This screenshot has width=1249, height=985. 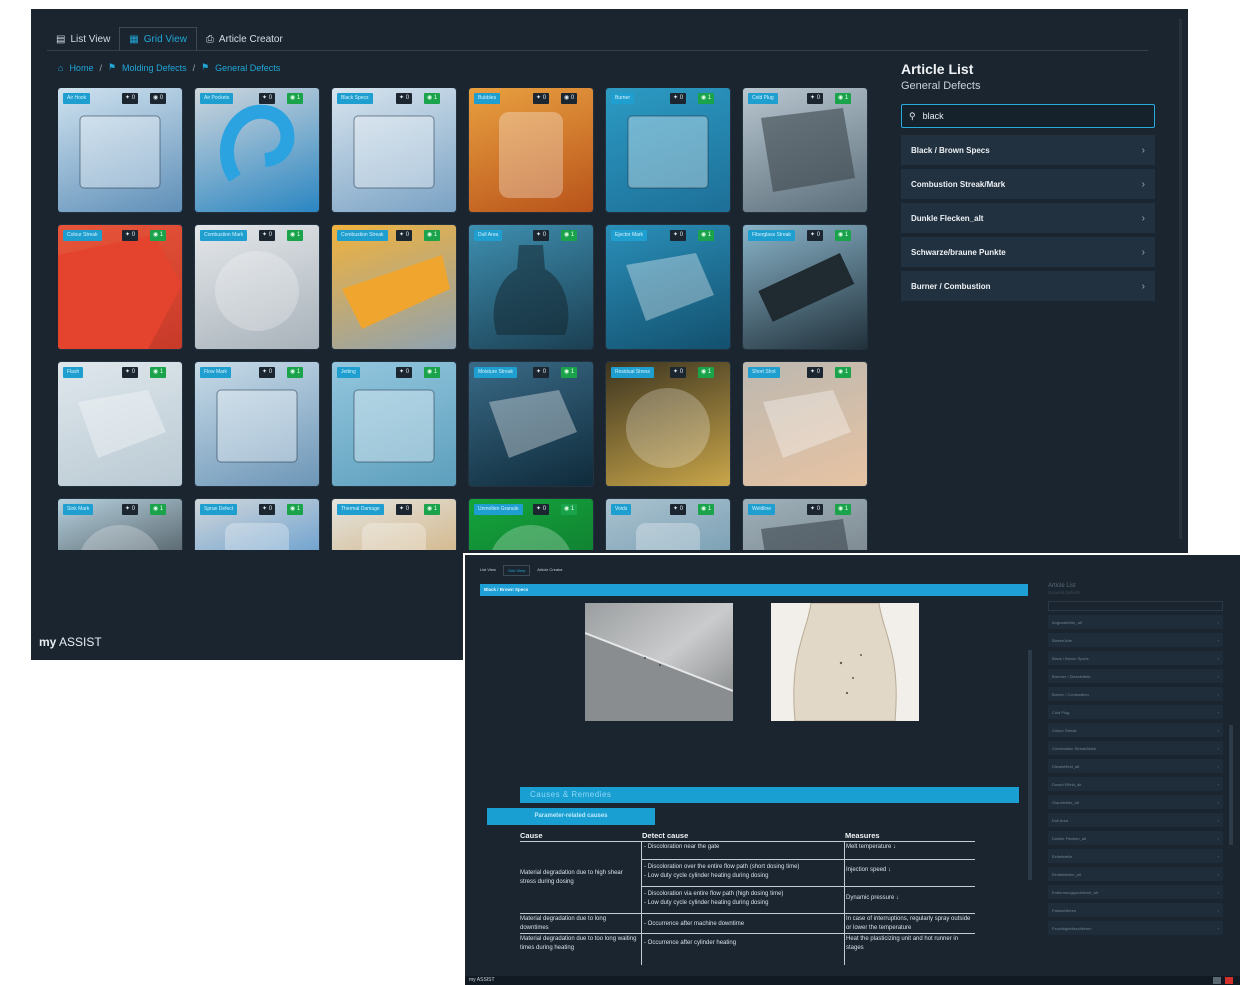 I want to click on tile-label: Combustion Streak, so click(x=362, y=235).